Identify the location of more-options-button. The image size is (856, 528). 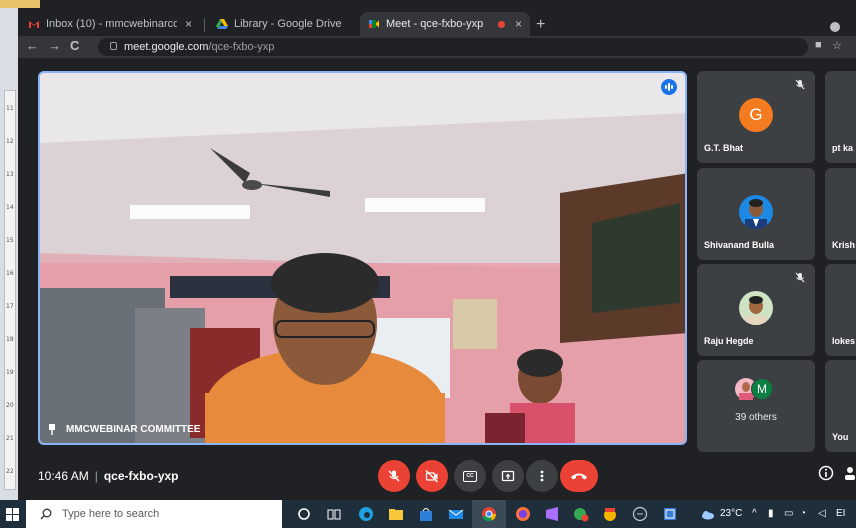
(542, 476).